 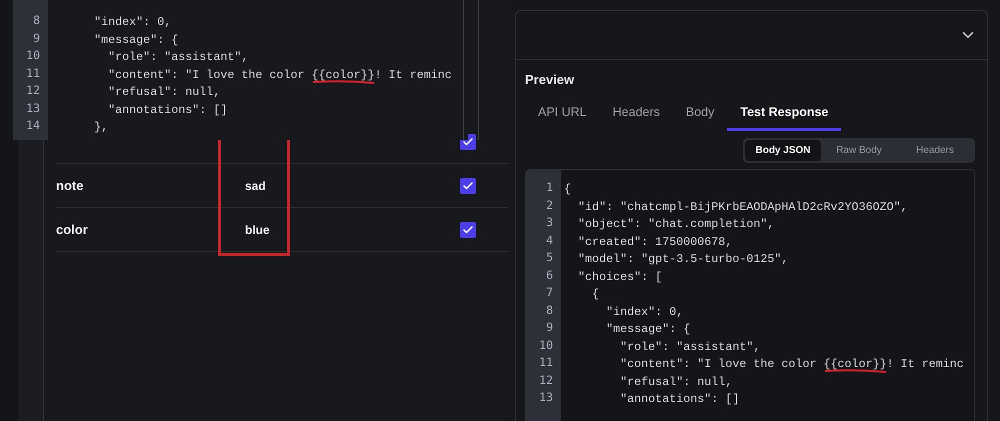 I want to click on line-number: 7, so click(x=549, y=292).